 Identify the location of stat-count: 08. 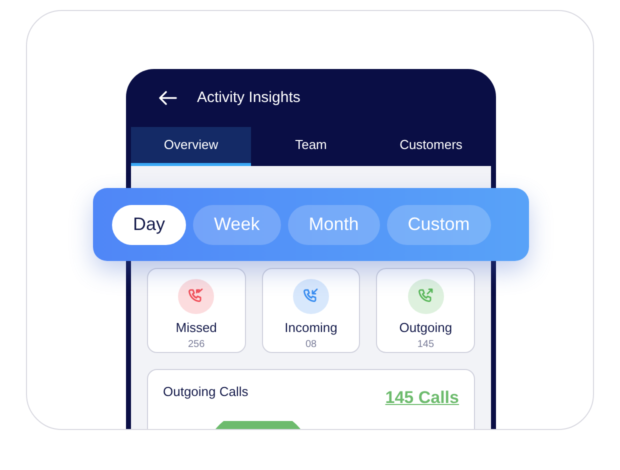
(311, 345).